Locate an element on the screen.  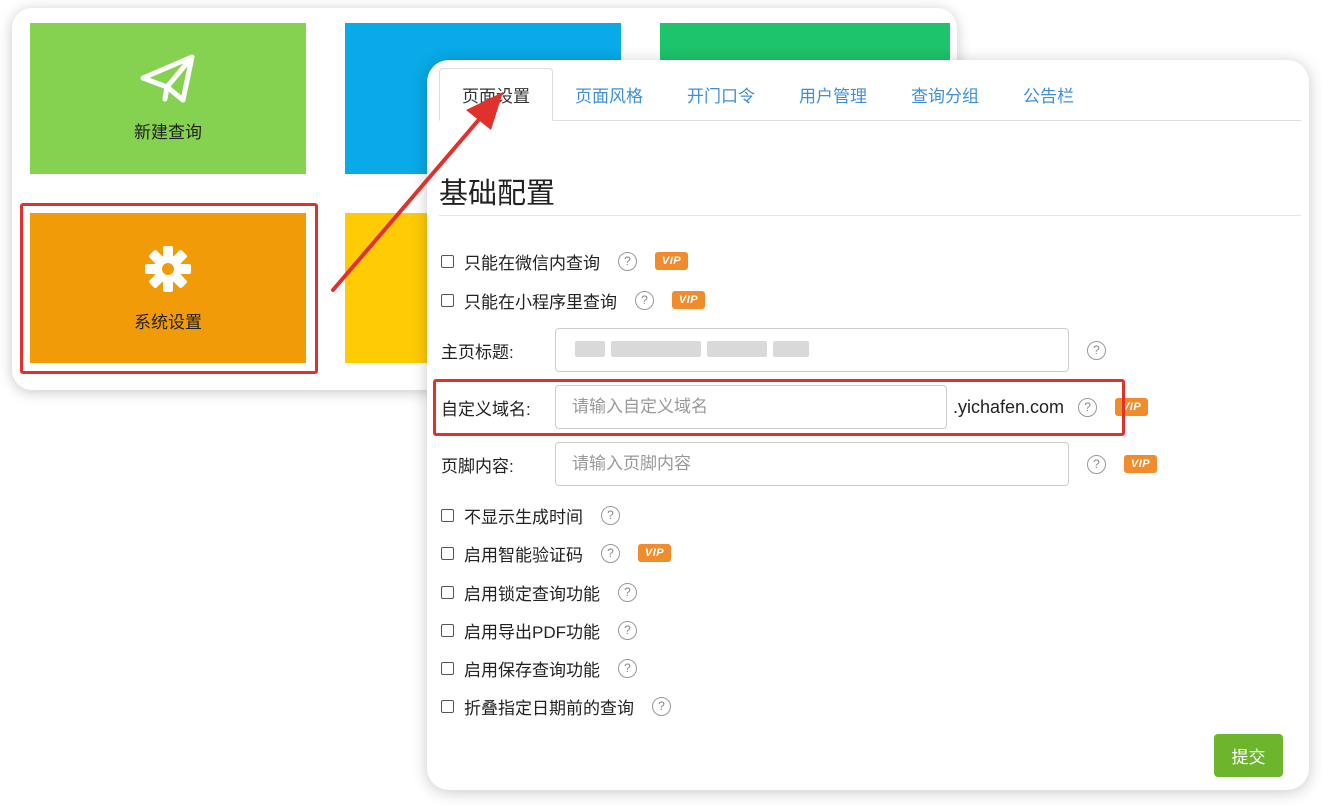
paper-plane-icon is located at coordinates (167, 78).